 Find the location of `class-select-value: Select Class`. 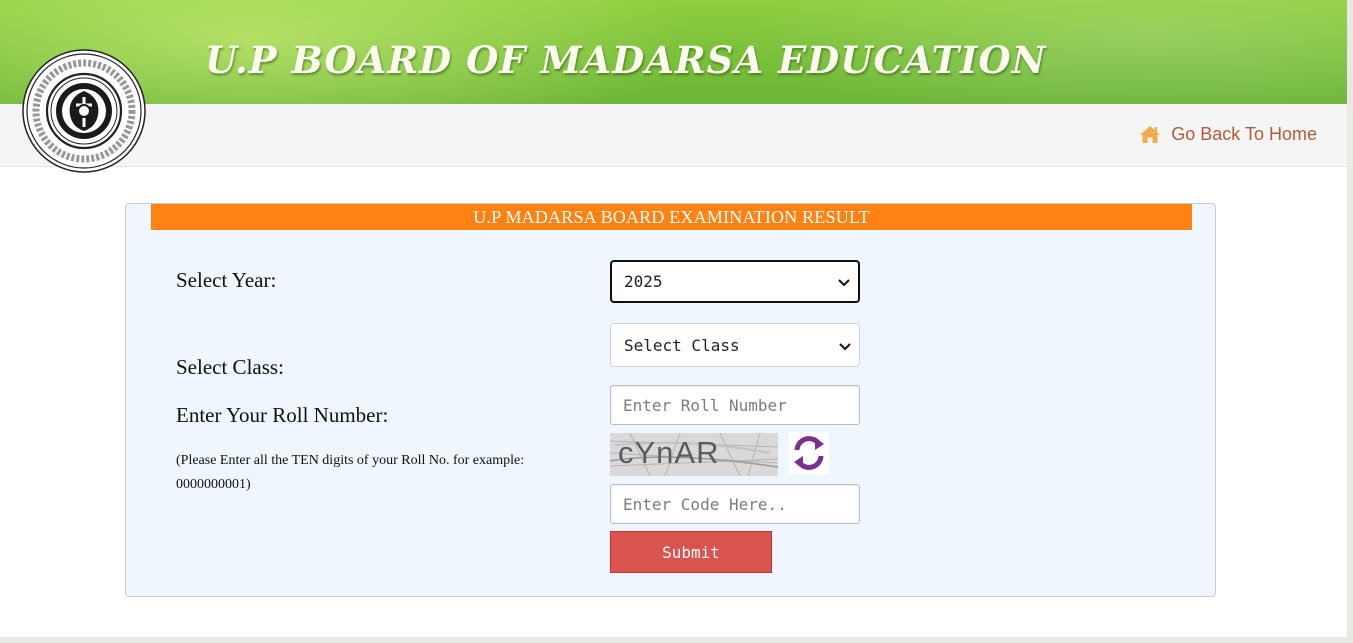

class-select-value: Select Class is located at coordinates (682, 345).